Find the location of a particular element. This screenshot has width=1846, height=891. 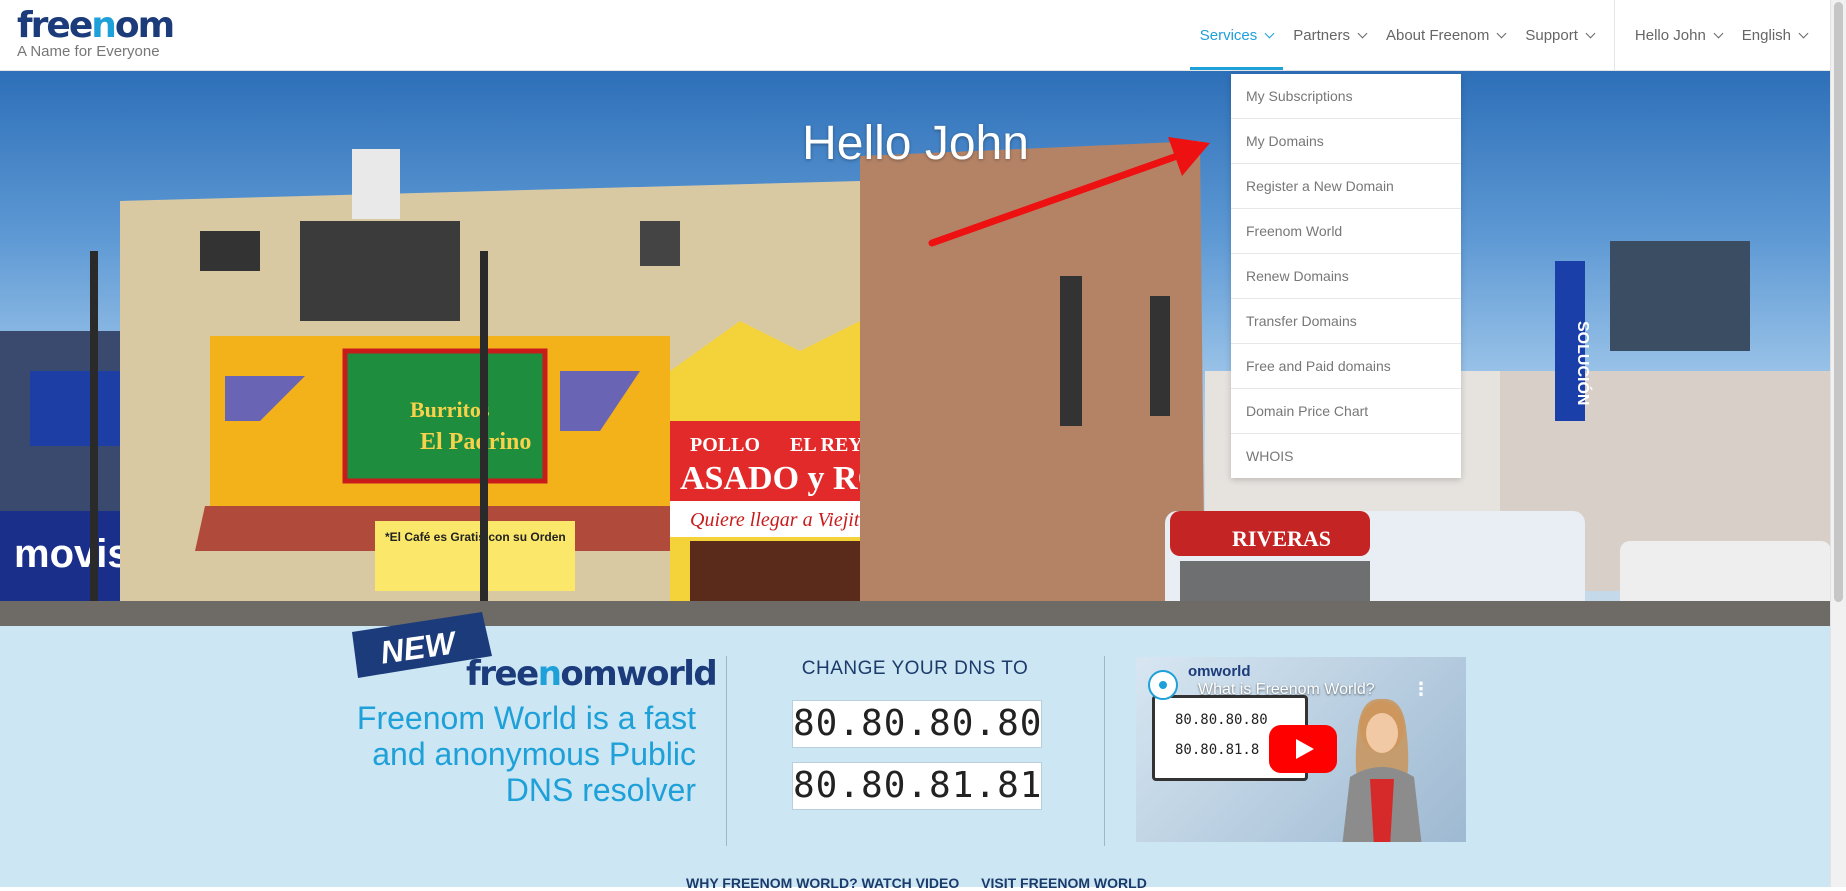

menu-domain-price-chart: Domain Price Chart is located at coordinates (1346, 411).